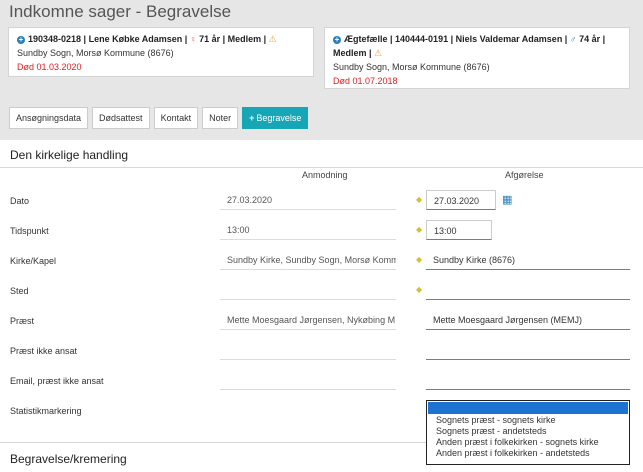 The height and width of the screenshot is (472, 643). What do you see at coordinates (33, 261) in the screenshot?
I see `row-label-church: Kirke/Kapel` at bounding box center [33, 261].